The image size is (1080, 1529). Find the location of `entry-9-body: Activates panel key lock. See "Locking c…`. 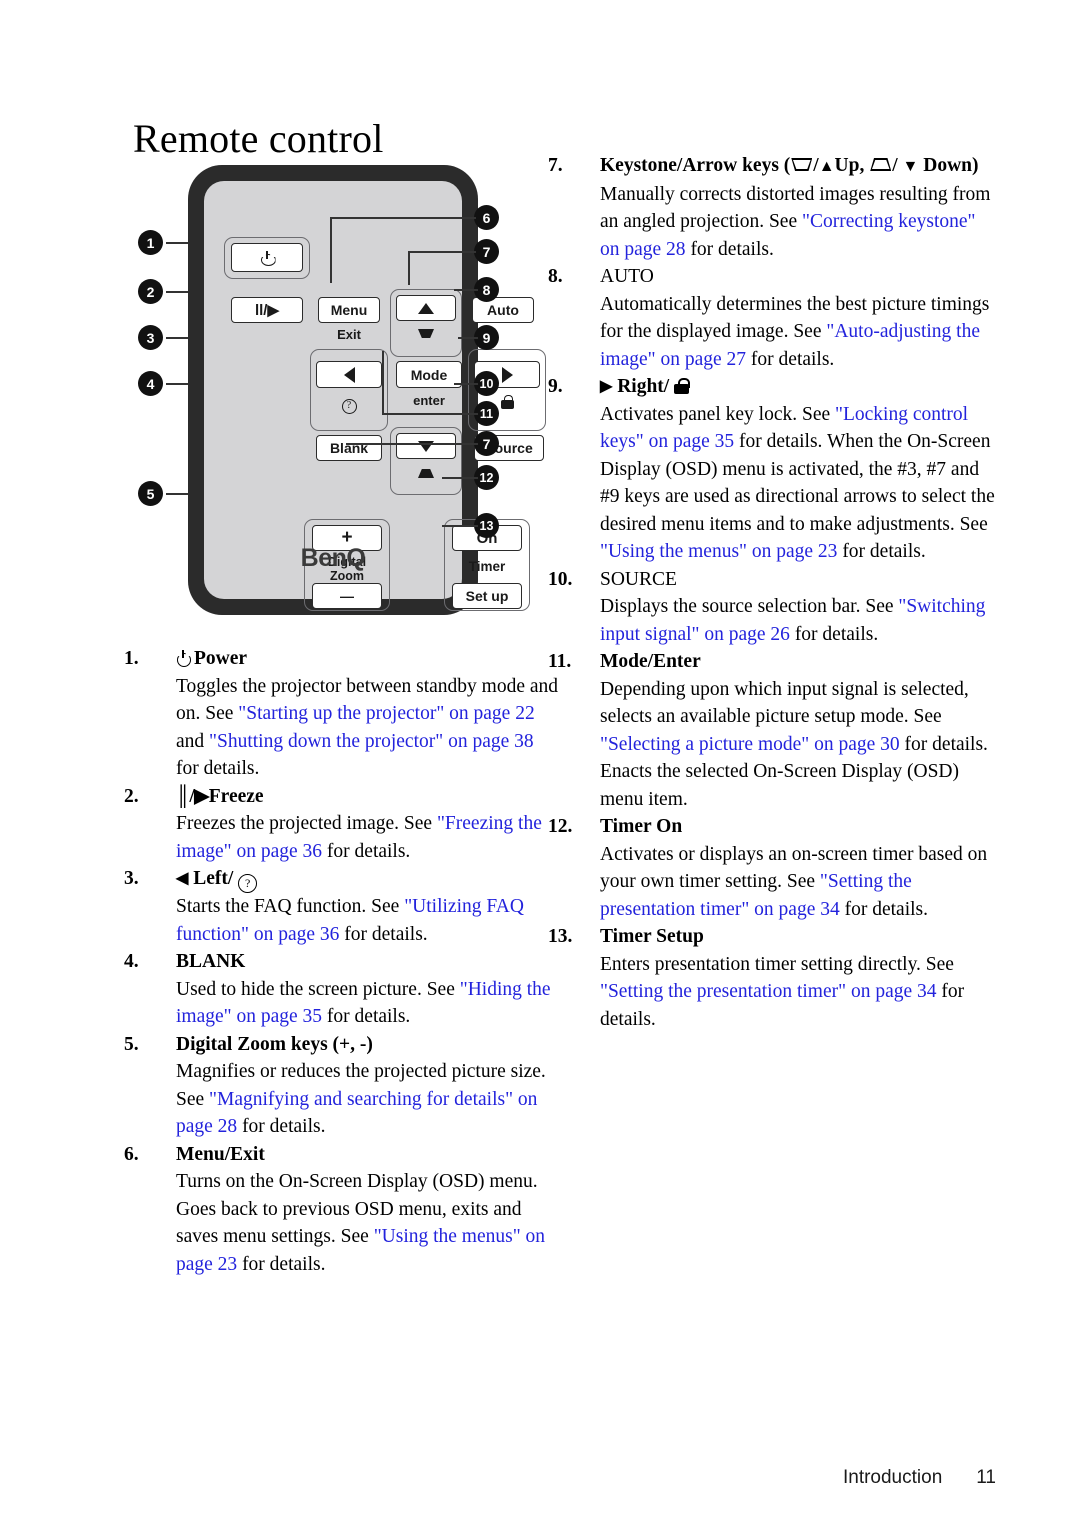

entry-9-body: Activates panel key lock. See "Locking c… is located at coordinates (797, 483).